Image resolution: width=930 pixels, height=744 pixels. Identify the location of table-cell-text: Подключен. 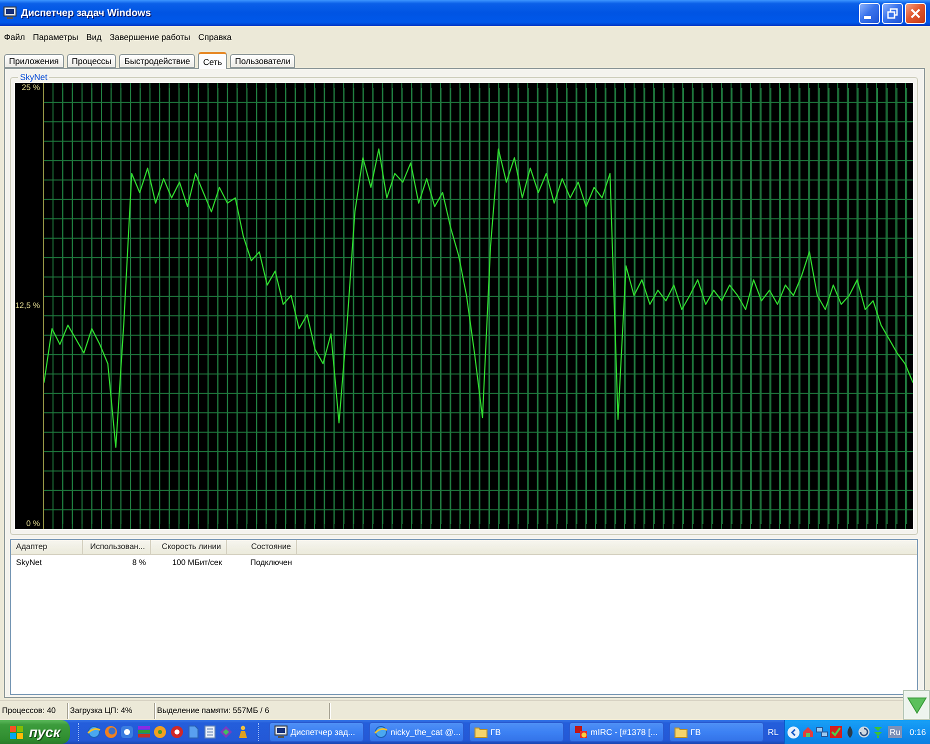
(271, 563).